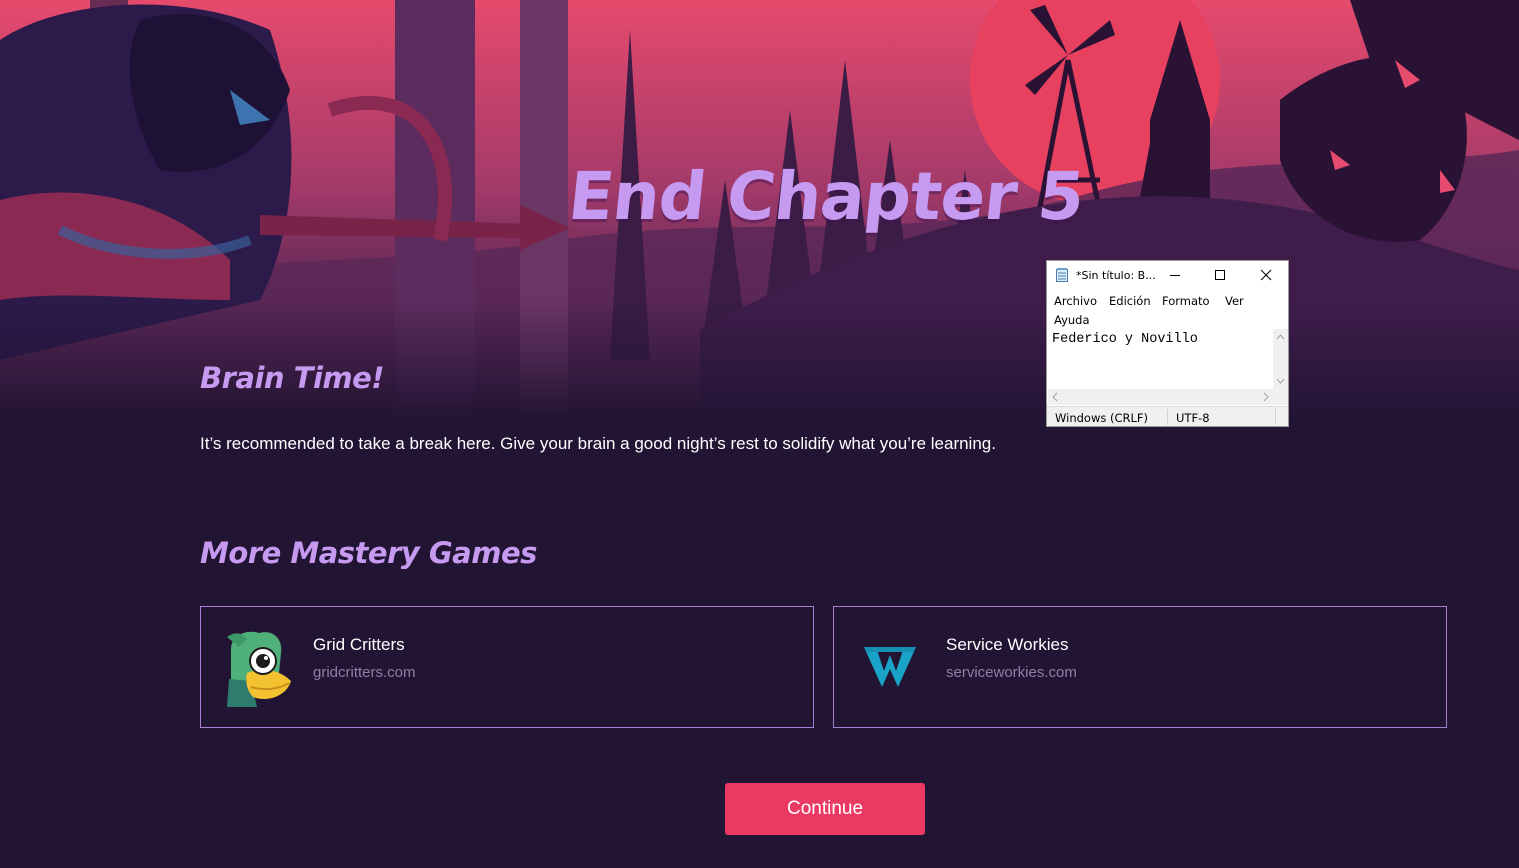 The width and height of the screenshot is (1519, 868). Describe the element at coordinates (1234, 301) in the screenshot. I see `menu-ver: Ver` at that location.